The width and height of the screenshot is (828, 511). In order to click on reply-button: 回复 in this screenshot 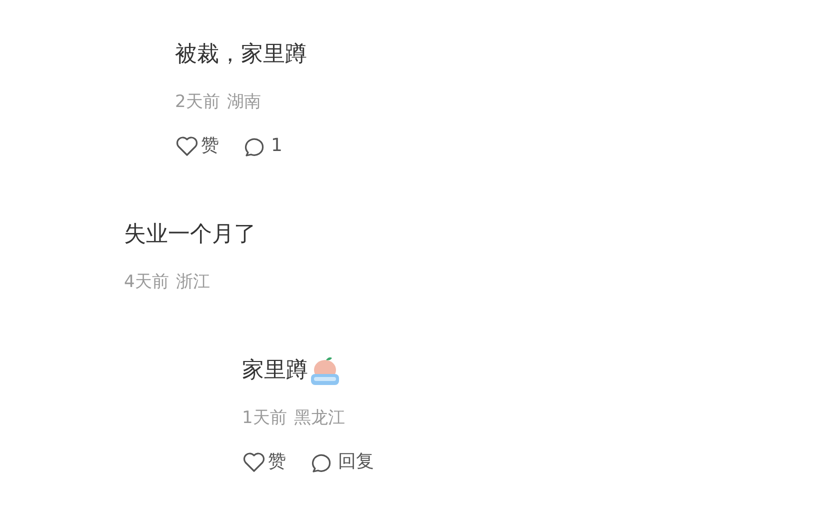, I will do `click(342, 462)`.